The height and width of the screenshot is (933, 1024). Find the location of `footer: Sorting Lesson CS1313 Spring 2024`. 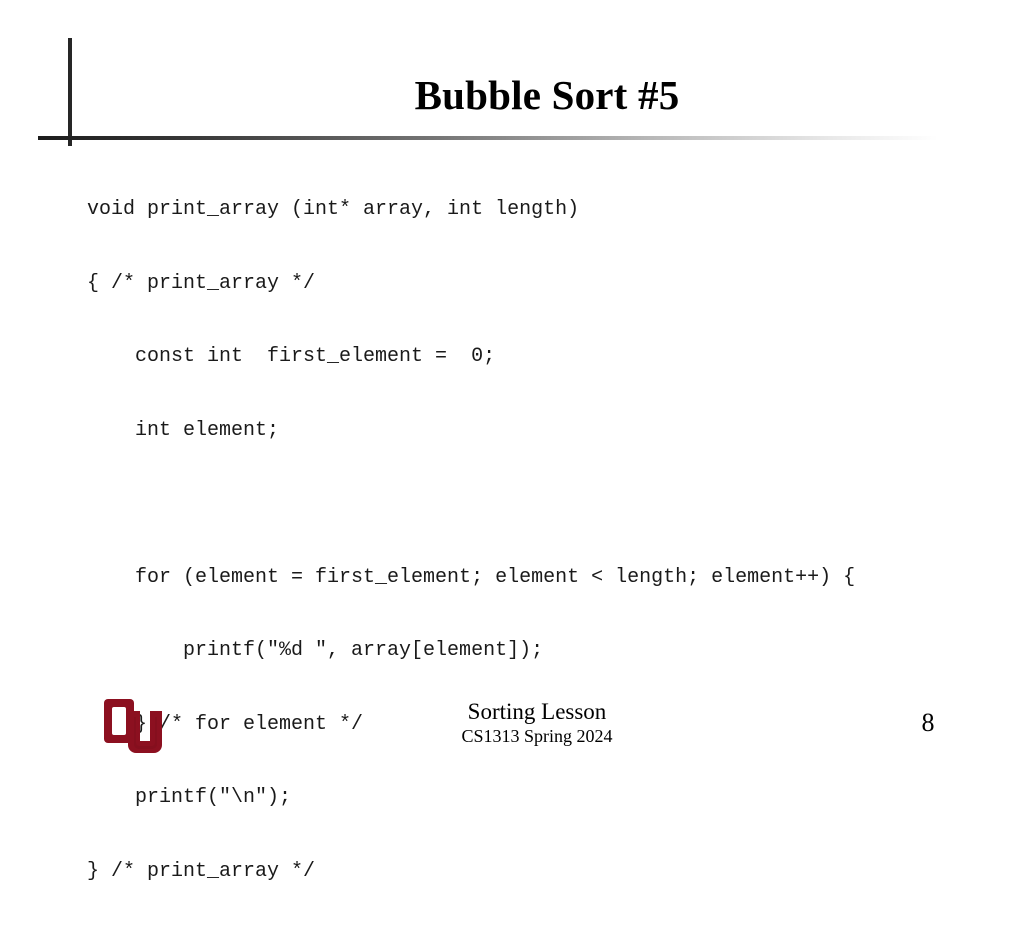

footer: Sorting Lesson CS1313 Spring 2024 is located at coordinates (537, 723).